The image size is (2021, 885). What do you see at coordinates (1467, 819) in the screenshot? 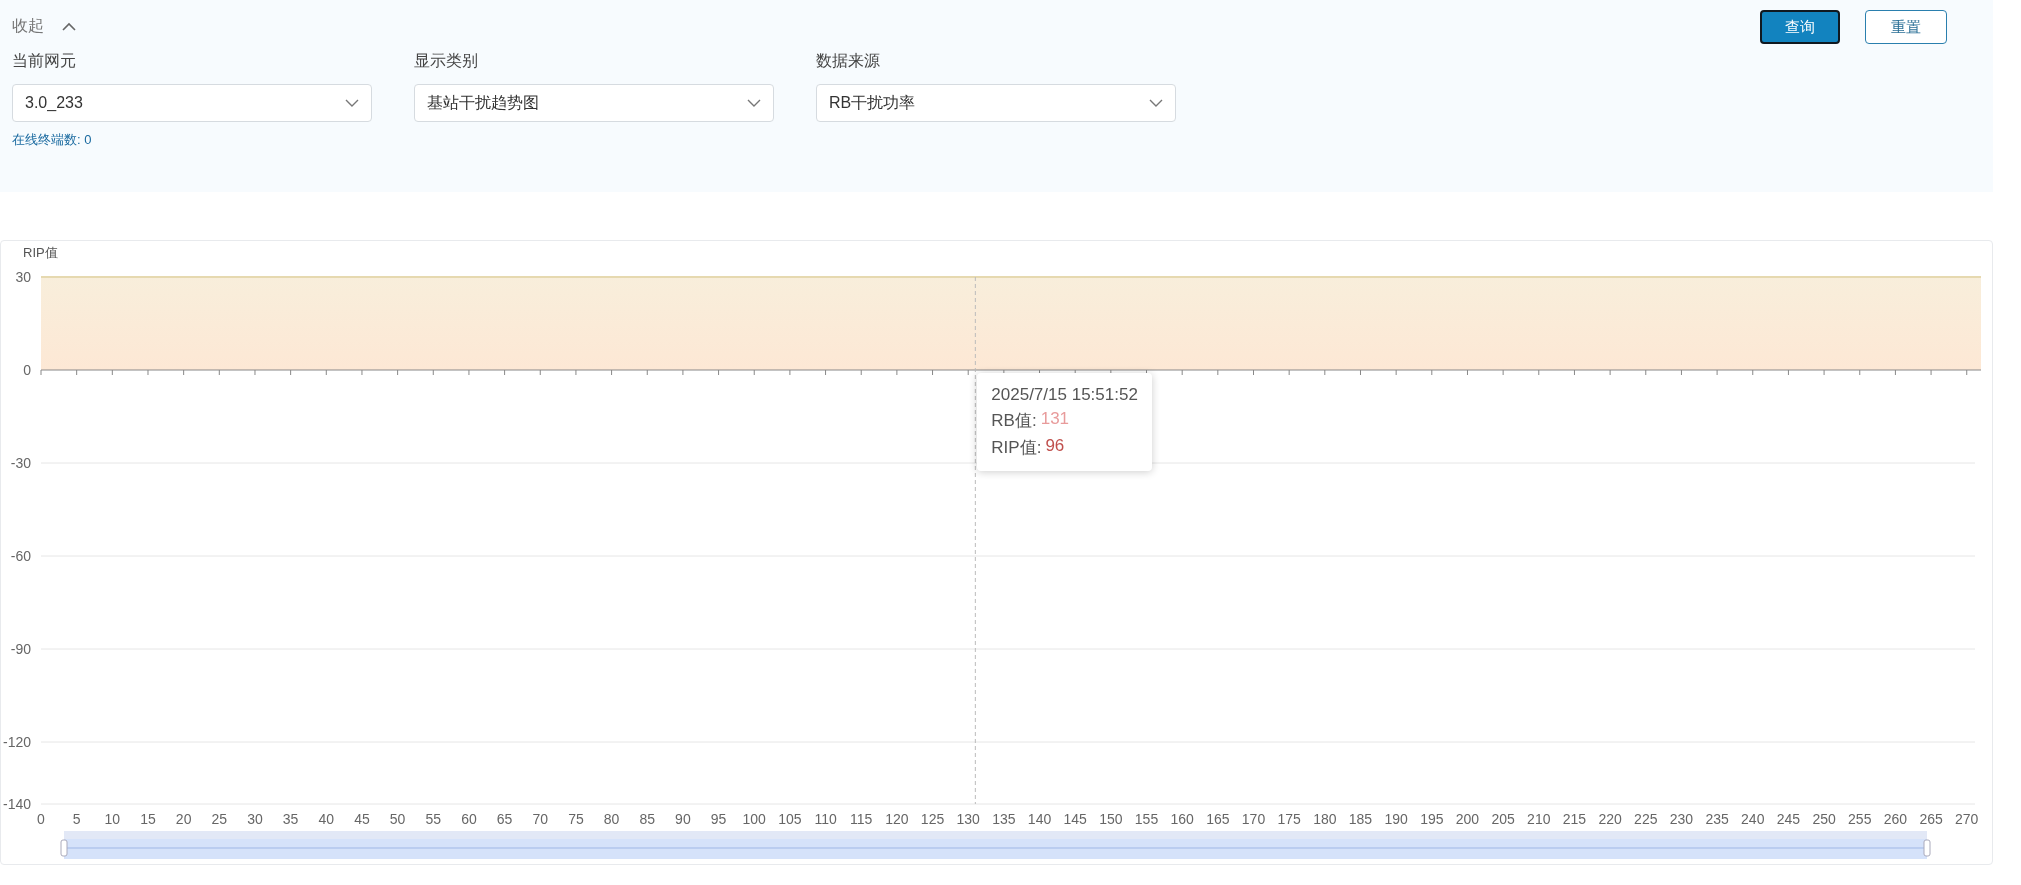
I see `axis-label: 200` at bounding box center [1467, 819].